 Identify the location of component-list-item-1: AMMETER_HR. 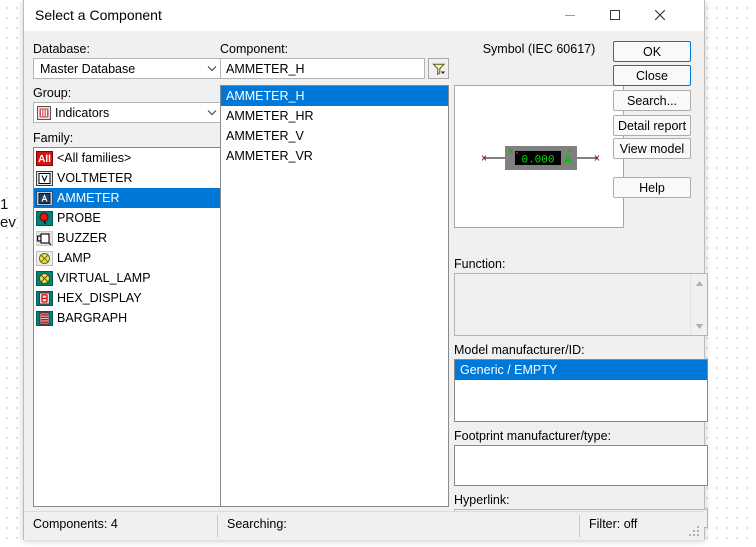
(334, 116).